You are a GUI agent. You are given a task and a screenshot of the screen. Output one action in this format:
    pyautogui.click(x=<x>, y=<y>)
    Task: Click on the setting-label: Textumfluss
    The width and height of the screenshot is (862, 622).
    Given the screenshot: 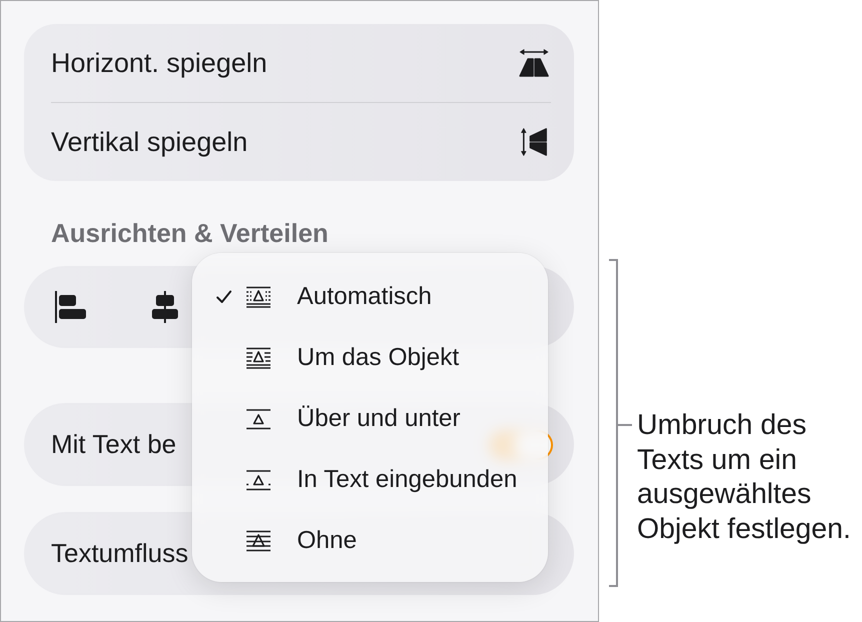 What is the action you would take?
    pyautogui.click(x=119, y=553)
    